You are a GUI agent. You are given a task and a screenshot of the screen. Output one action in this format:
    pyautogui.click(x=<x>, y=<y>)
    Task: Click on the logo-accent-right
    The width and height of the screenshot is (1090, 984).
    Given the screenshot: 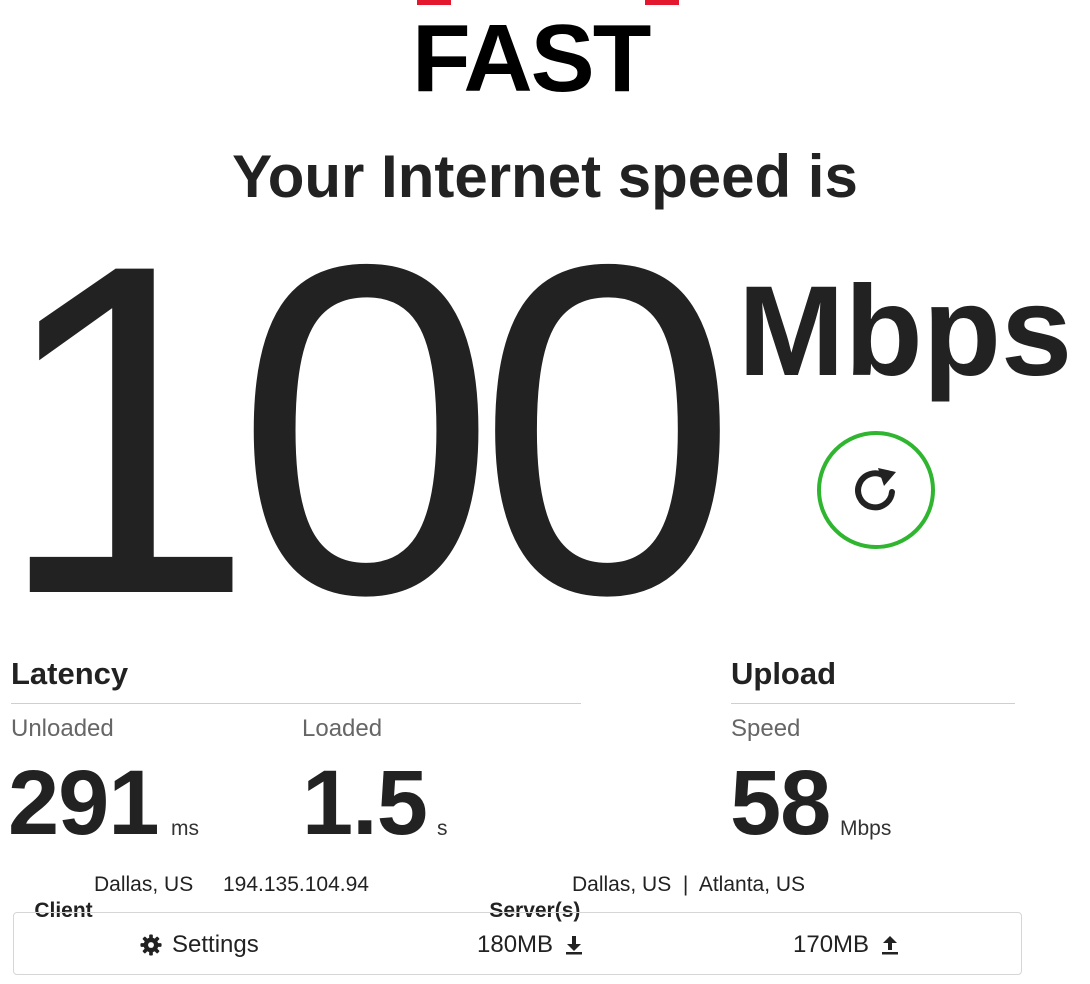 What is the action you would take?
    pyautogui.click(x=662, y=2)
    